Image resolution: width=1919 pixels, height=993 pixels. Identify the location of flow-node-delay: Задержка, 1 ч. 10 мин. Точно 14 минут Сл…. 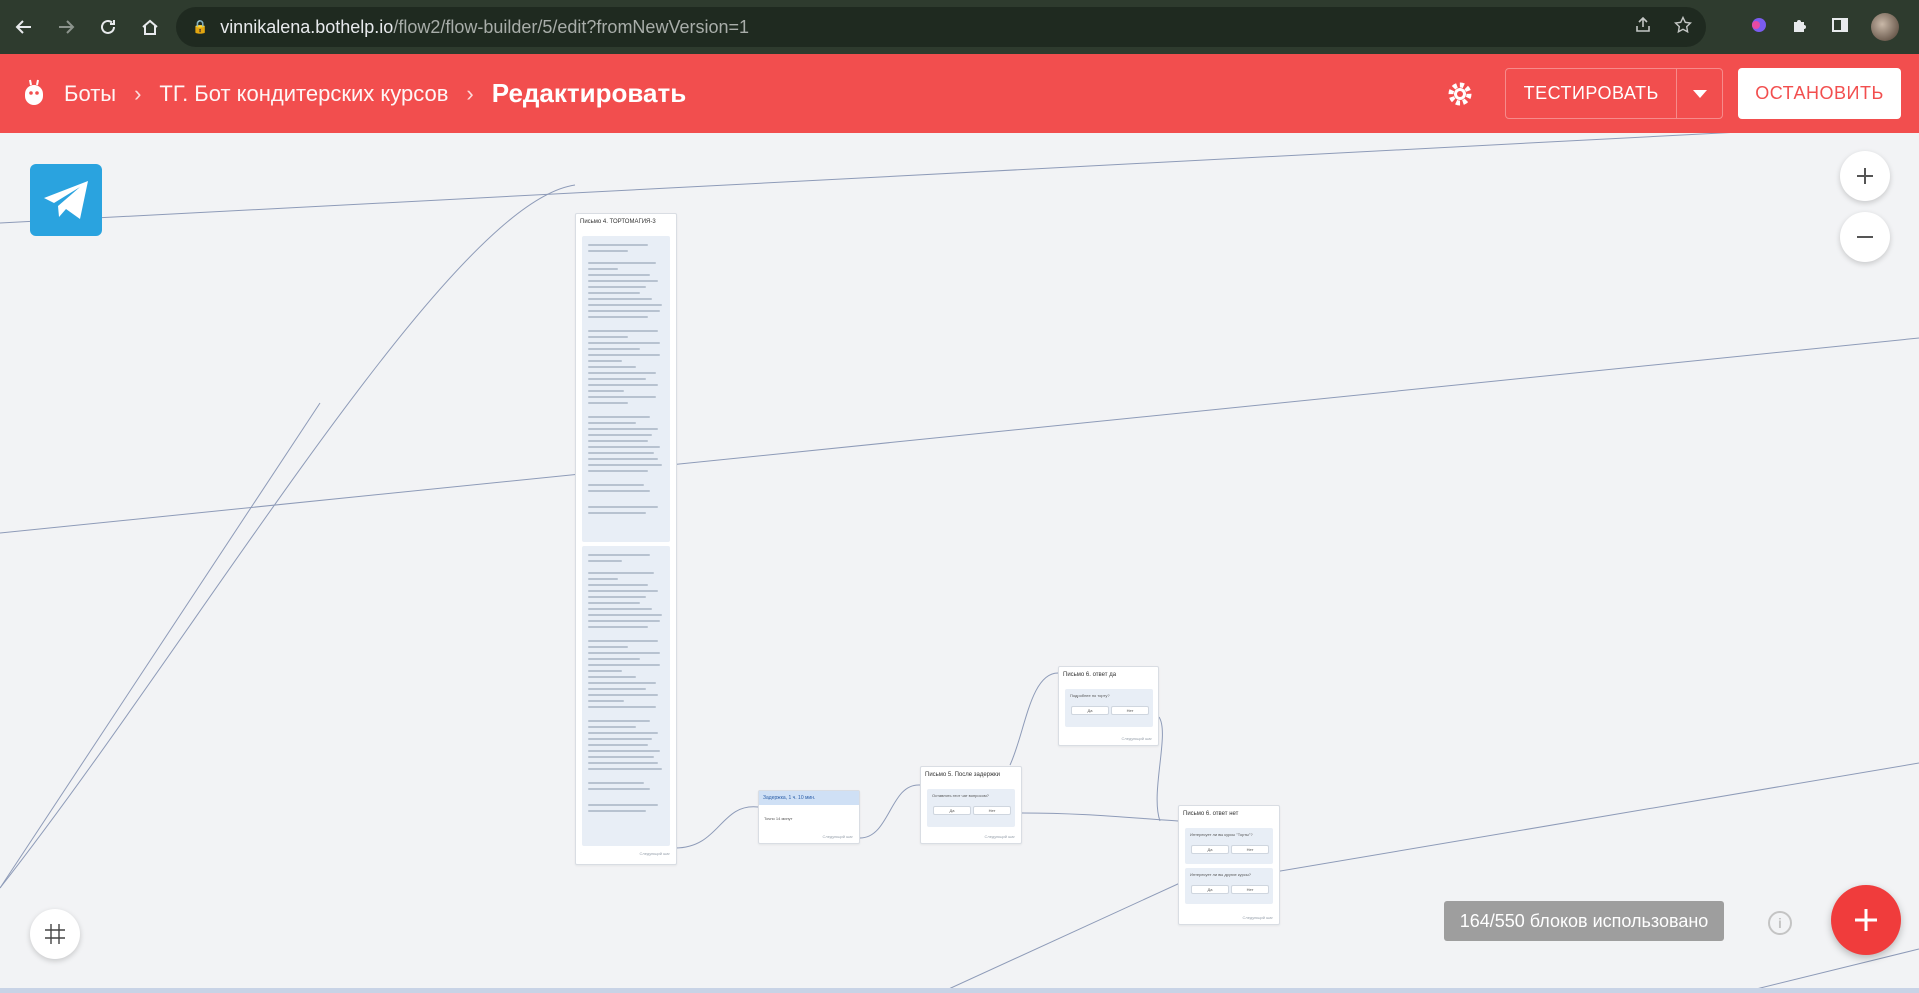
(809, 817).